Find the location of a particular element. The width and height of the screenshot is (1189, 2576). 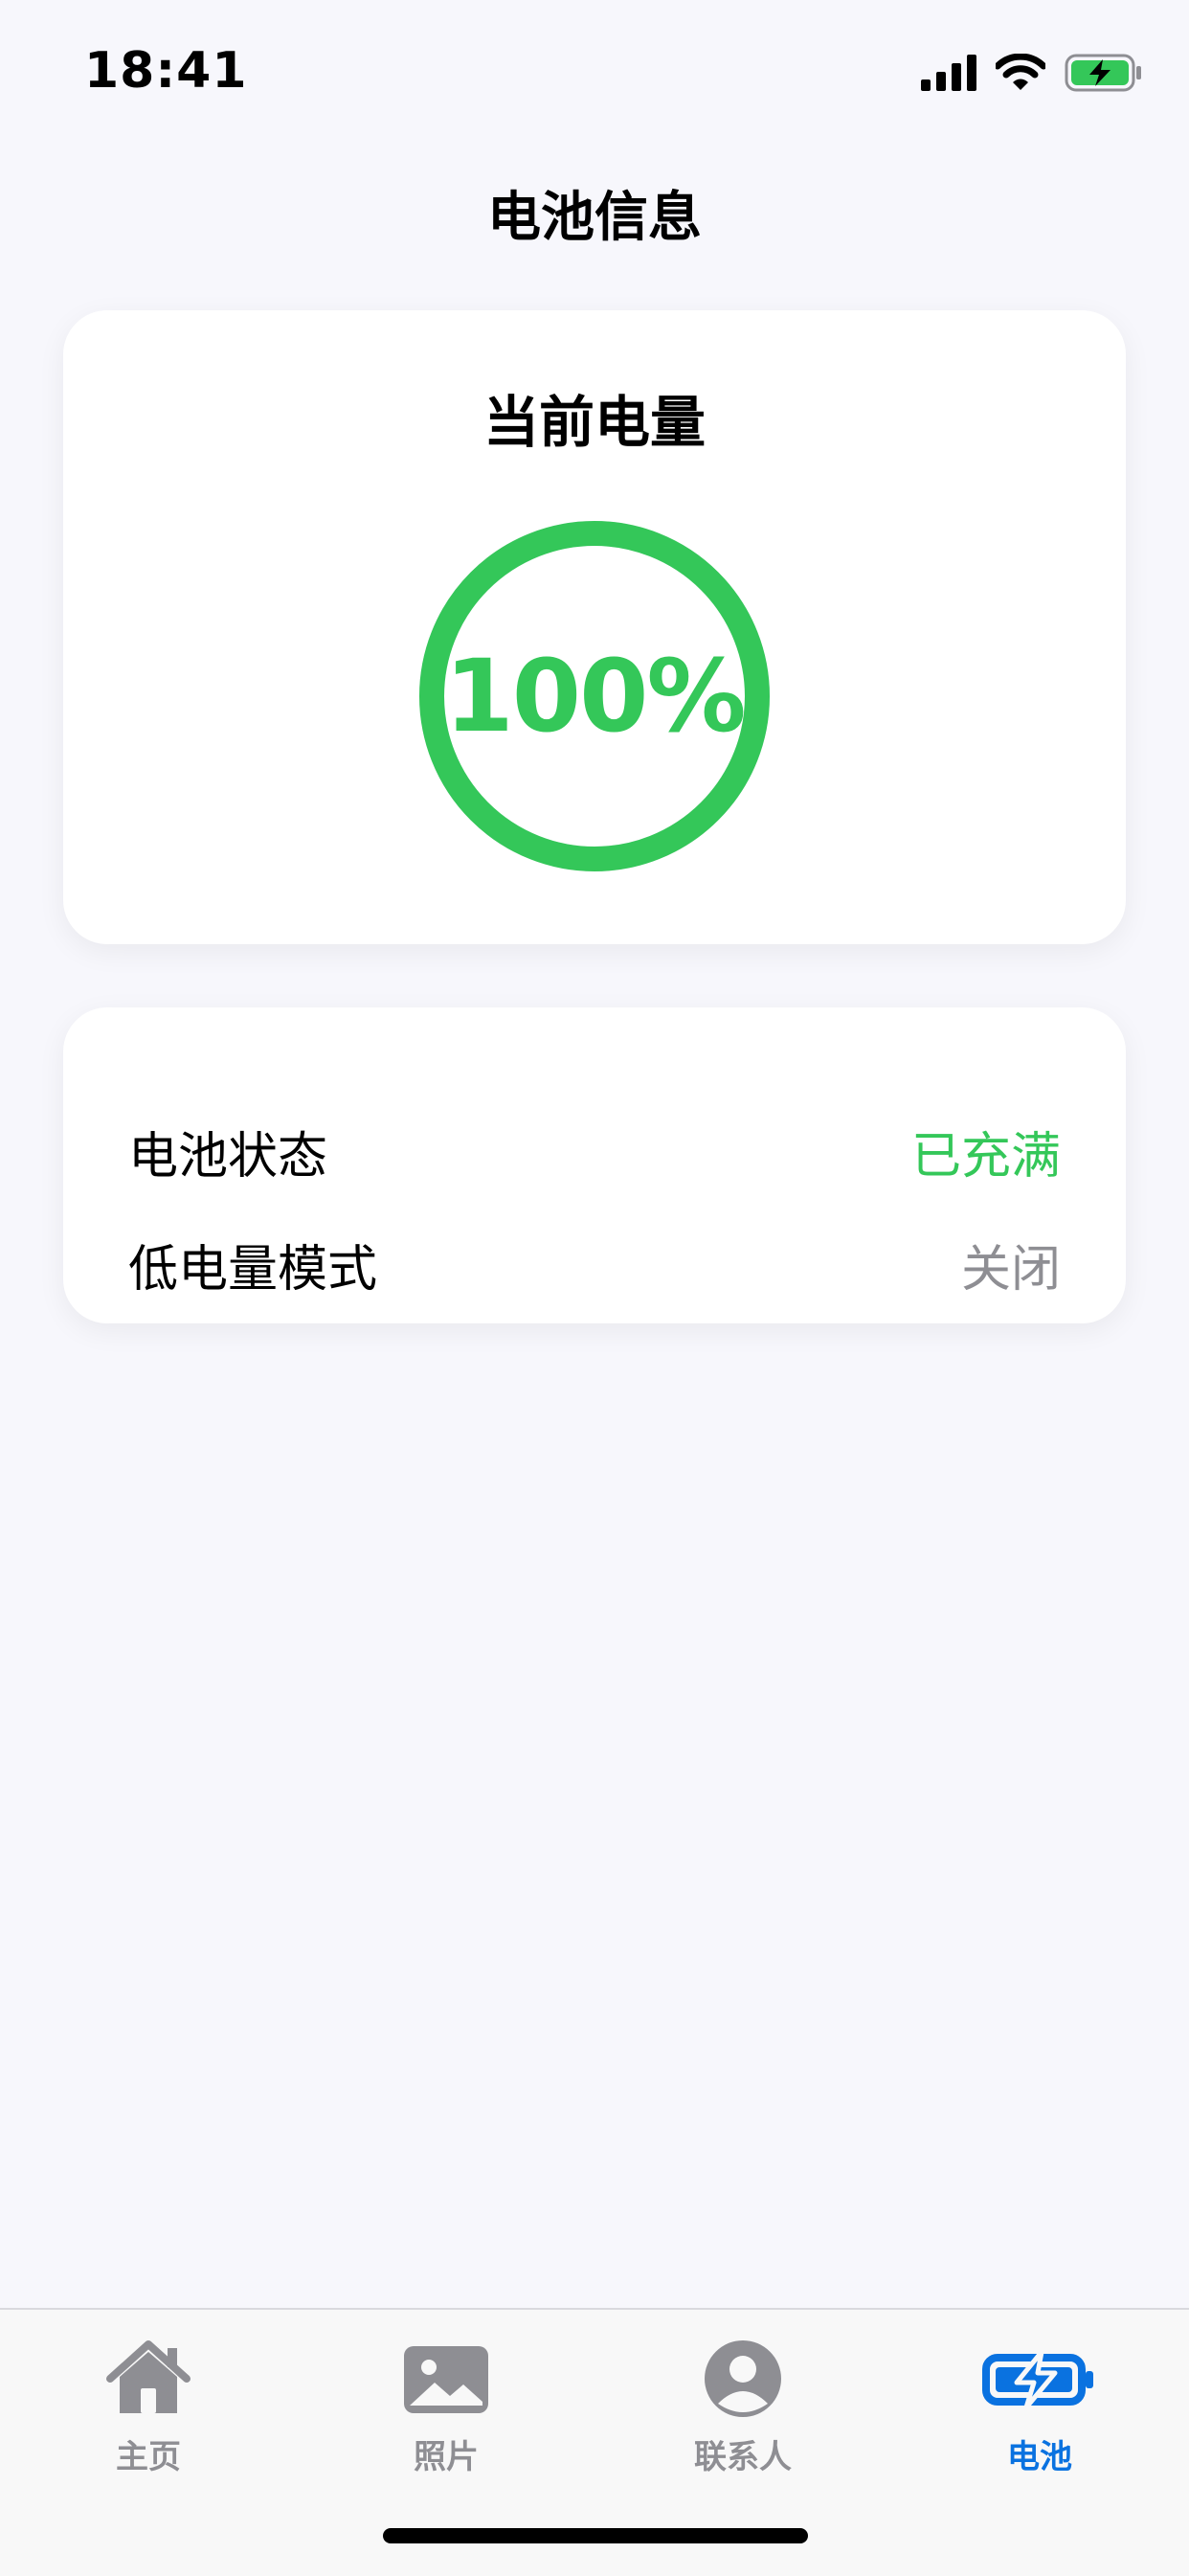

tab-home: 主页 is located at coordinates (148, 2404).